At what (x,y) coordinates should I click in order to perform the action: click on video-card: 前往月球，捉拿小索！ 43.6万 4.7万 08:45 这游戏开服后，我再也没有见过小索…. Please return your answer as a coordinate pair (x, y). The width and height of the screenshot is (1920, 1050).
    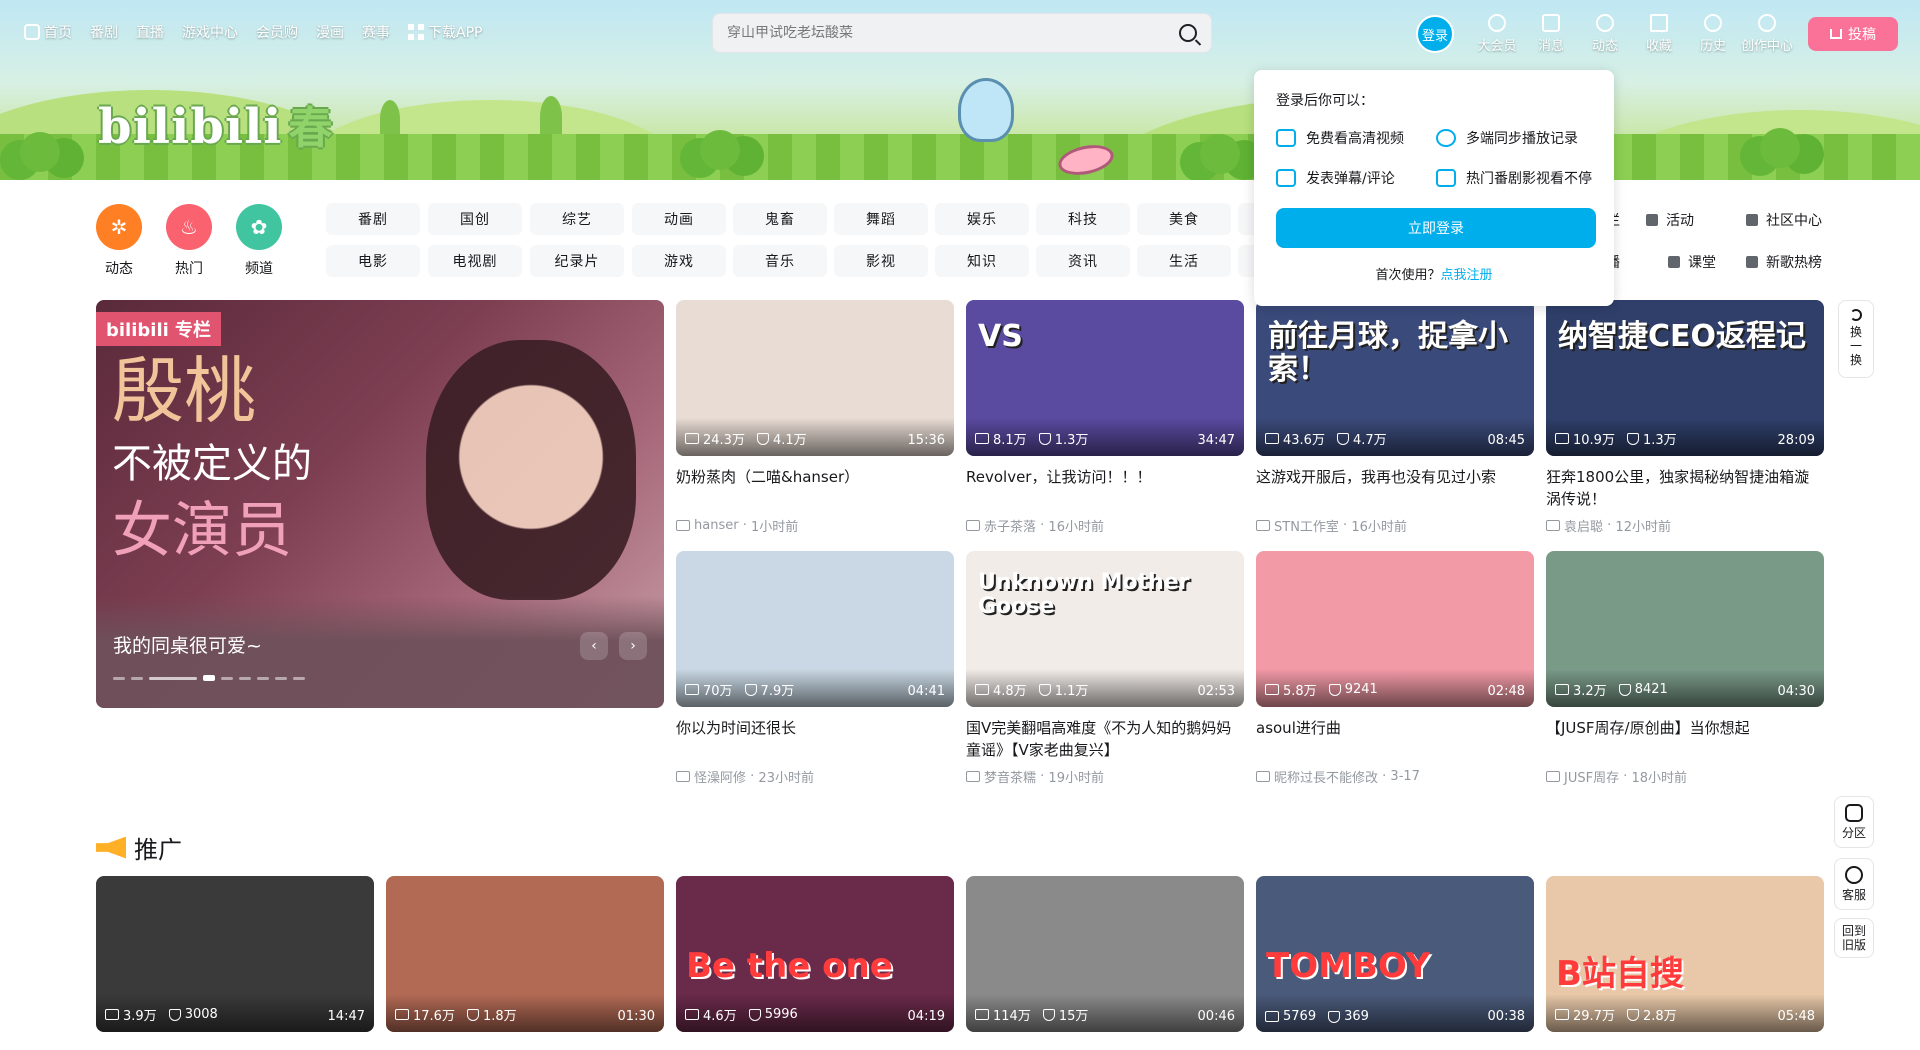
    Looking at the image, I should click on (1395, 417).